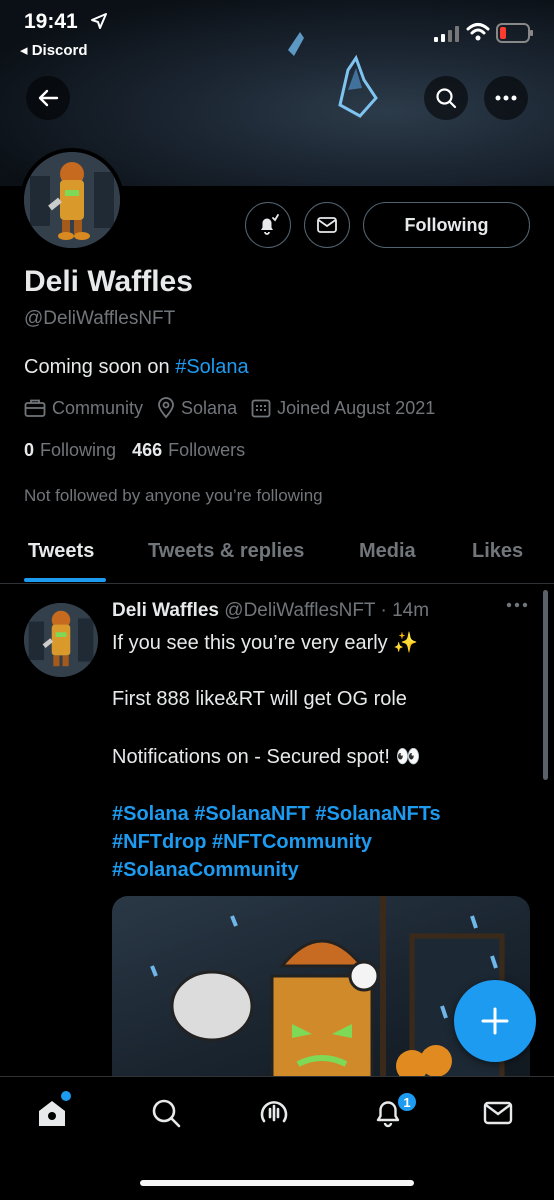 This screenshot has width=554, height=1200. What do you see at coordinates (387, 551) in the screenshot?
I see `tab-media: Media` at bounding box center [387, 551].